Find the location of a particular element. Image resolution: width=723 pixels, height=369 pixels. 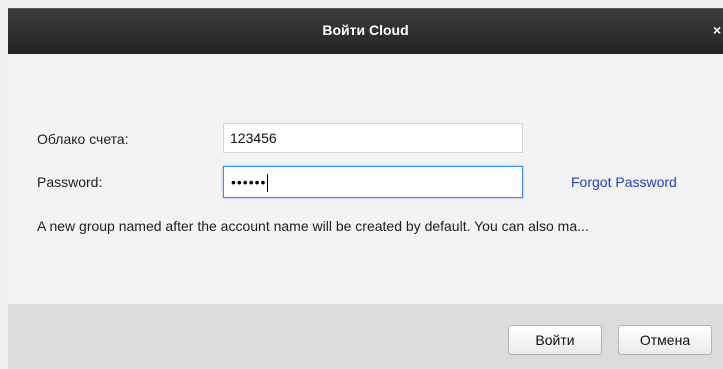

password-value: •••••• is located at coordinates (249, 182).